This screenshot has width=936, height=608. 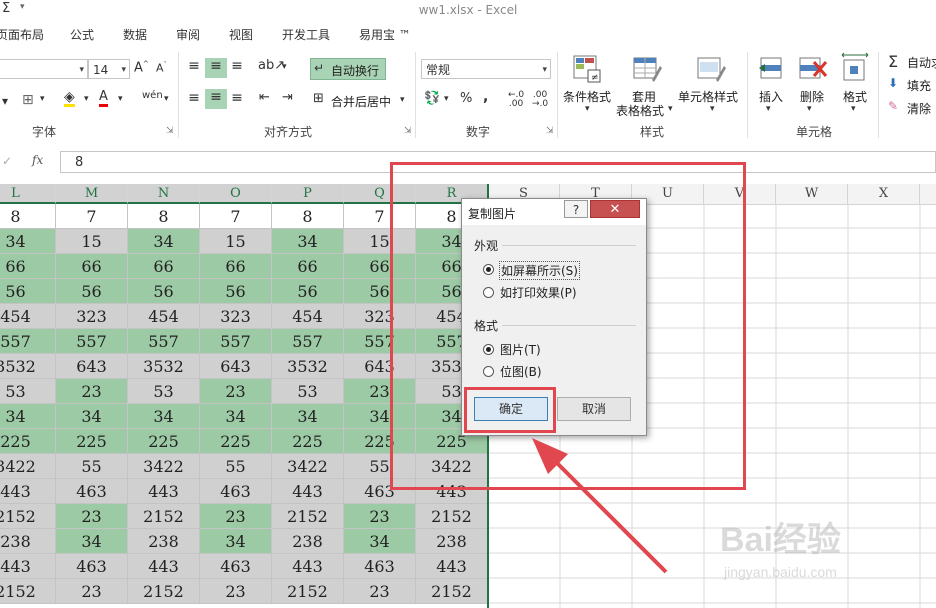 I want to click on cell: 3532, so click(x=28, y=366).